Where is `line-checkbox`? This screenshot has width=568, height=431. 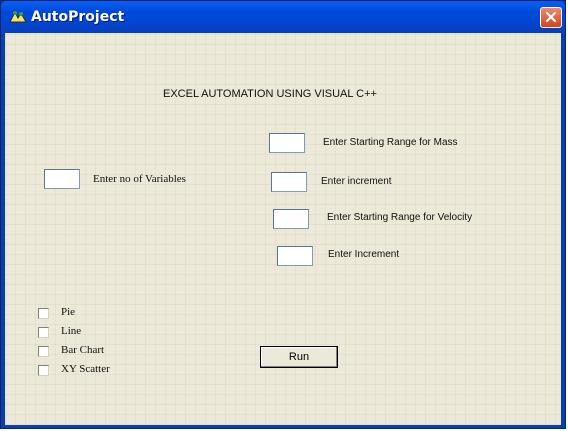
line-checkbox is located at coordinates (43, 332).